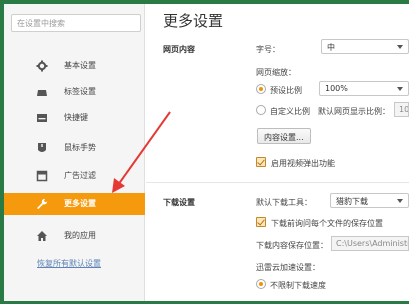 The height and width of the screenshot is (304, 409). What do you see at coordinates (42, 176) in the screenshot?
I see `filter-icon` at bounding box center [42, 176].